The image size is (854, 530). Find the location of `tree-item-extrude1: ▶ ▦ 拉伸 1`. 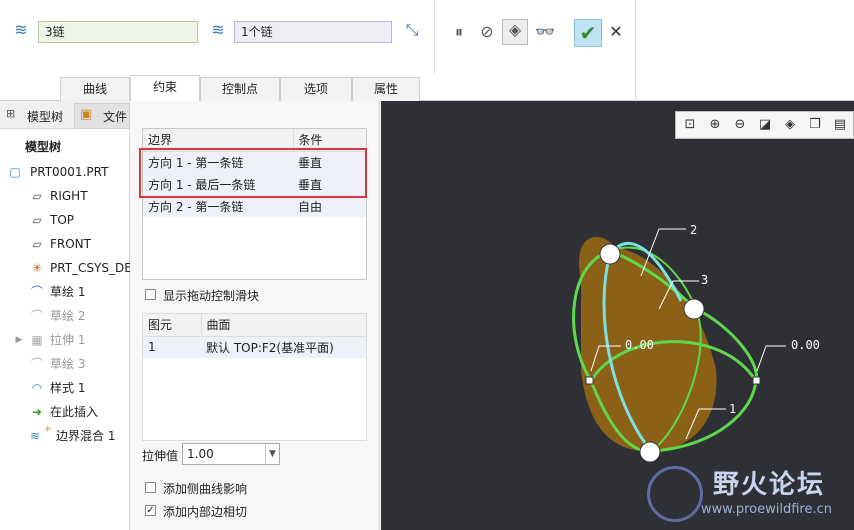

tree-item-extrude1: ▶ ▦ 拉伸 1 is located at coordinates (65, 340).